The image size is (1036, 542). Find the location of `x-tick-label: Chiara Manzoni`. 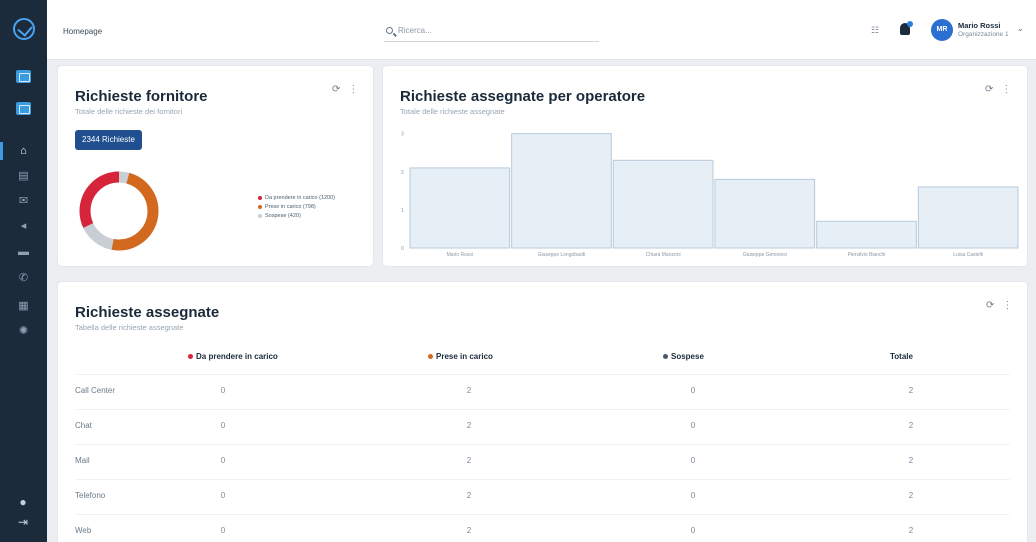

x-tick-label: Chiara Manzoni is located at coordinates (663, 255).